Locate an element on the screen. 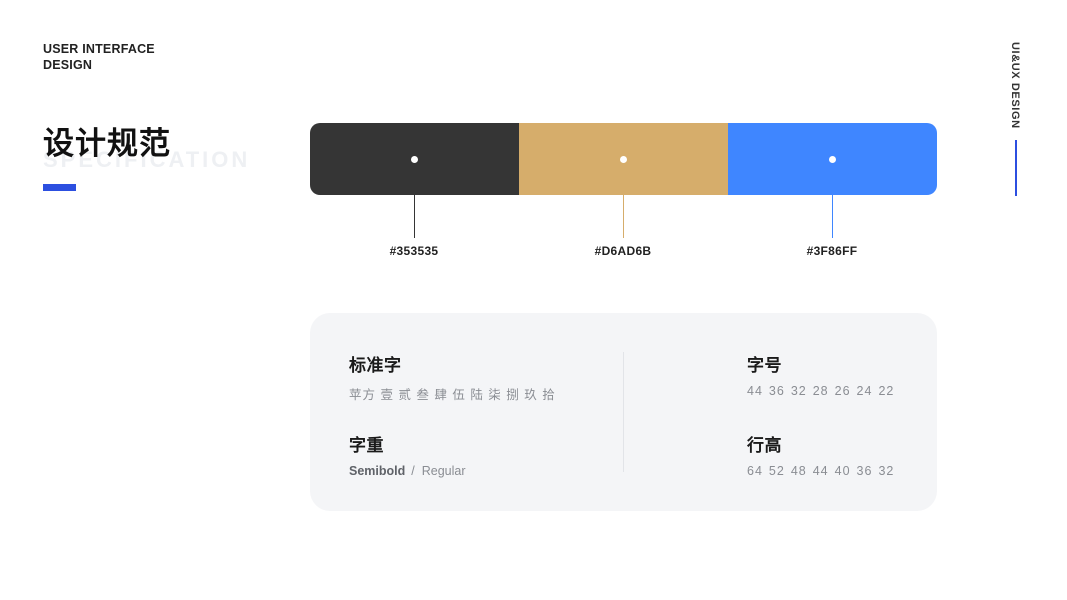 The image size is (1067, 600). brand-header: USER INTERFACE DESIGN is located at coordinates (99, 57).